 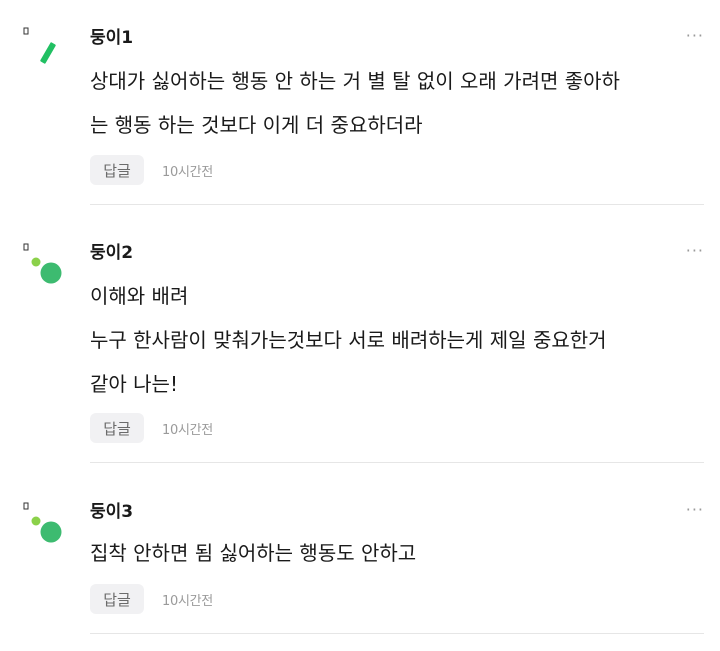 I want to click on comment-author: 둥이3, so click(x=111, y=512).